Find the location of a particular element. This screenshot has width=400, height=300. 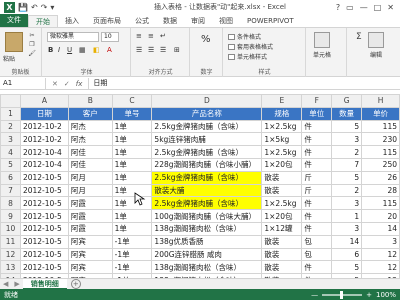

formula-input: 日期 is located at coordinates (244, 83).